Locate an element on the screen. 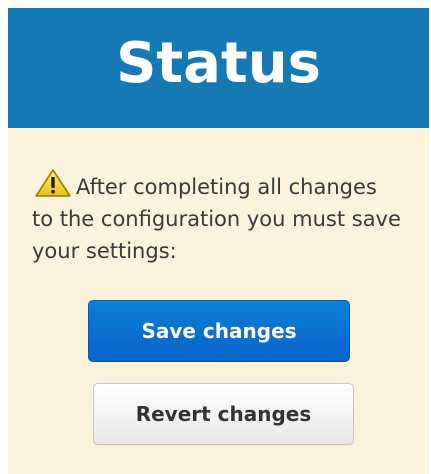  revert-changes-label: Revert changes is located at coordinates (223, 414).